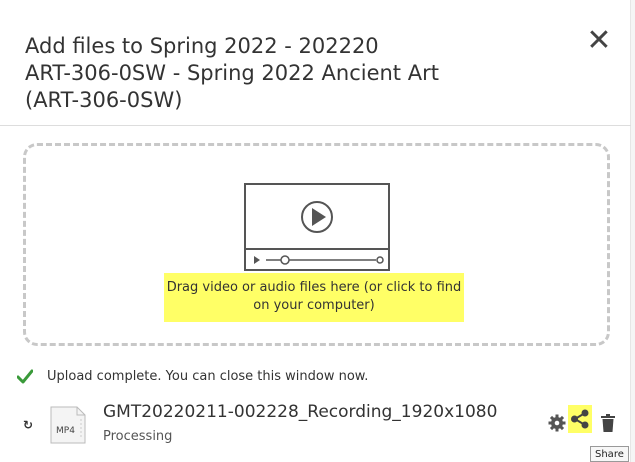  I want to click on share-tooltip: Share, so click(609, 454).